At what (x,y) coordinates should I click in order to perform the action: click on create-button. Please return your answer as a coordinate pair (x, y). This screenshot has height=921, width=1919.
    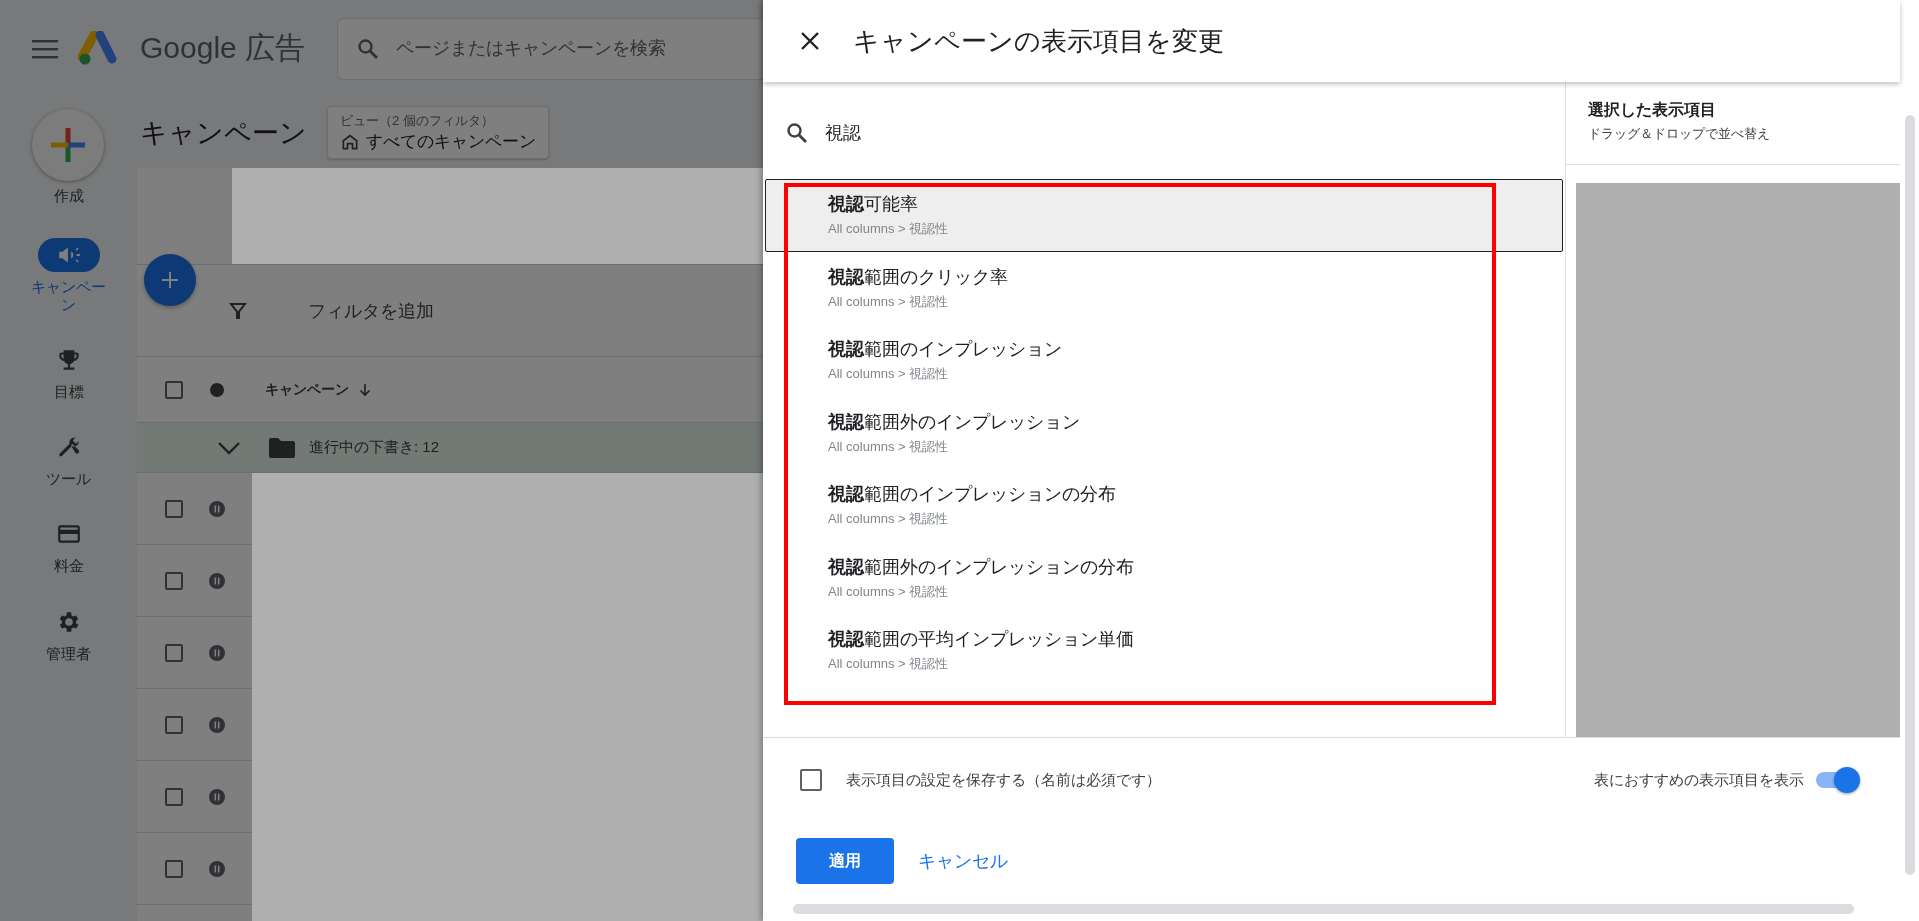
    Looking at the image, I should click on (67, 145).